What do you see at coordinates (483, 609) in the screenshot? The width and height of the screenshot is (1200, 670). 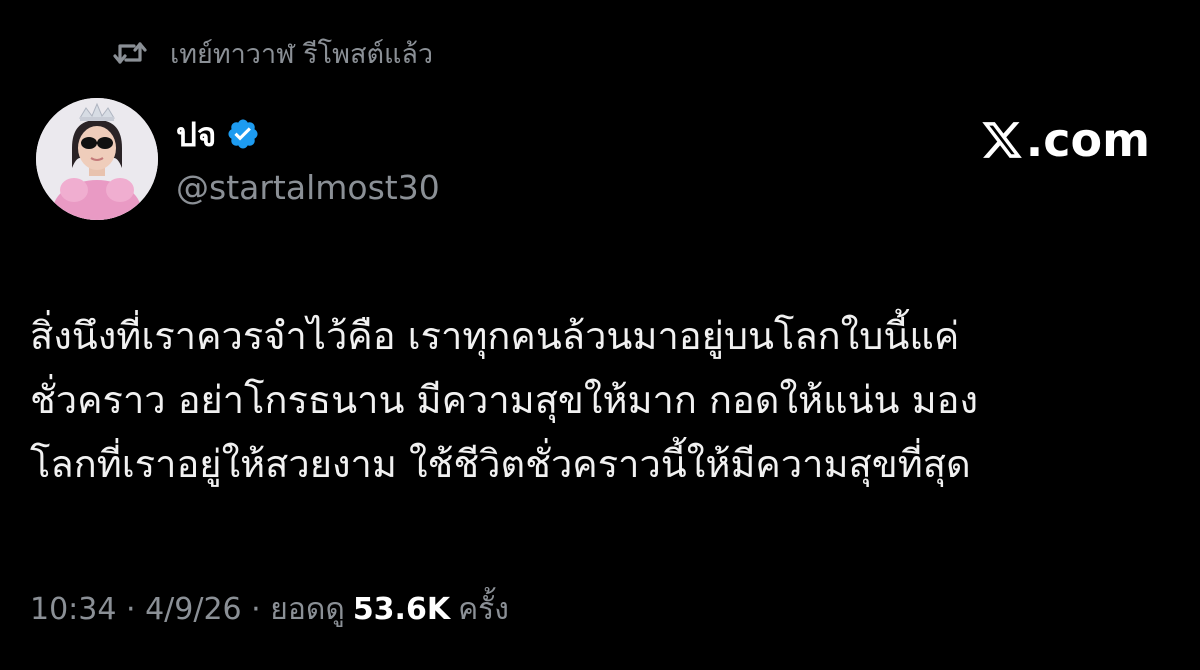 I see `views-unit: ครั้ง` at bounding box center [483, 609].